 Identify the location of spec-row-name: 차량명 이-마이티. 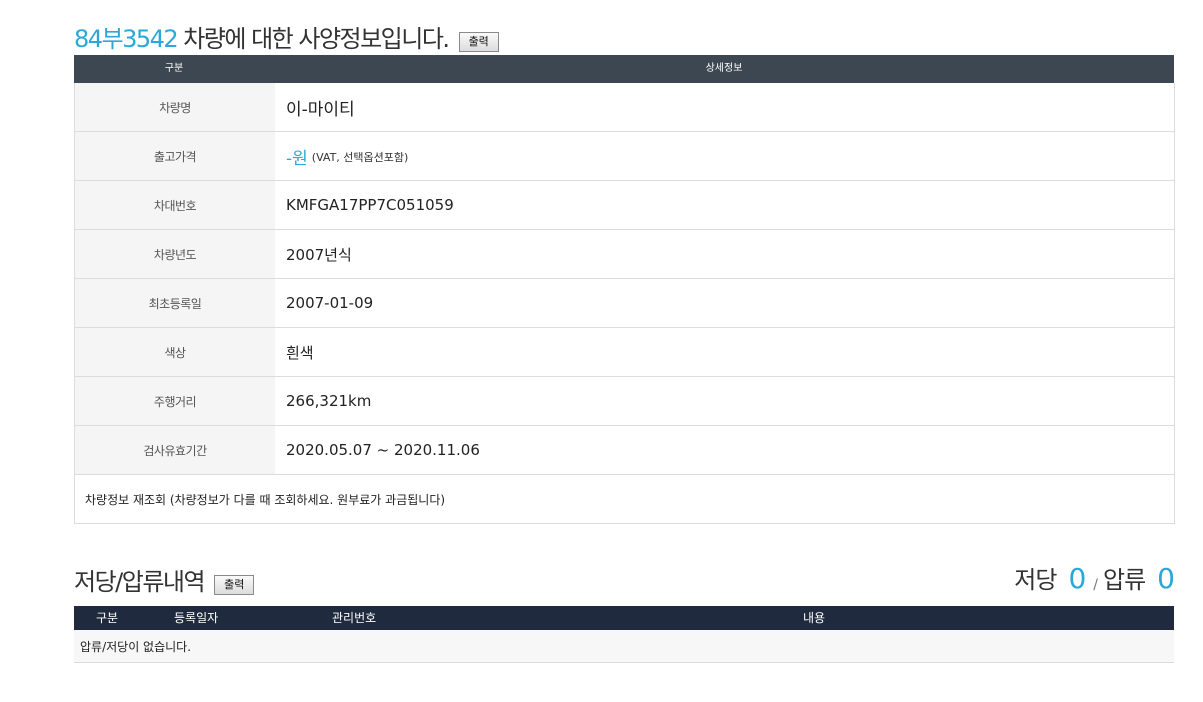
(624, 107).